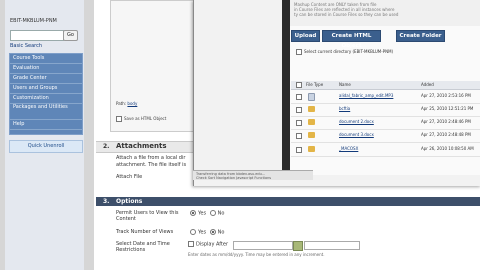 The image size is (480, 270). What do you see at coordinates (420, 36) in the screenshot?
I see `create-folder-button: Create Folder` at bounding box center [420, 36].